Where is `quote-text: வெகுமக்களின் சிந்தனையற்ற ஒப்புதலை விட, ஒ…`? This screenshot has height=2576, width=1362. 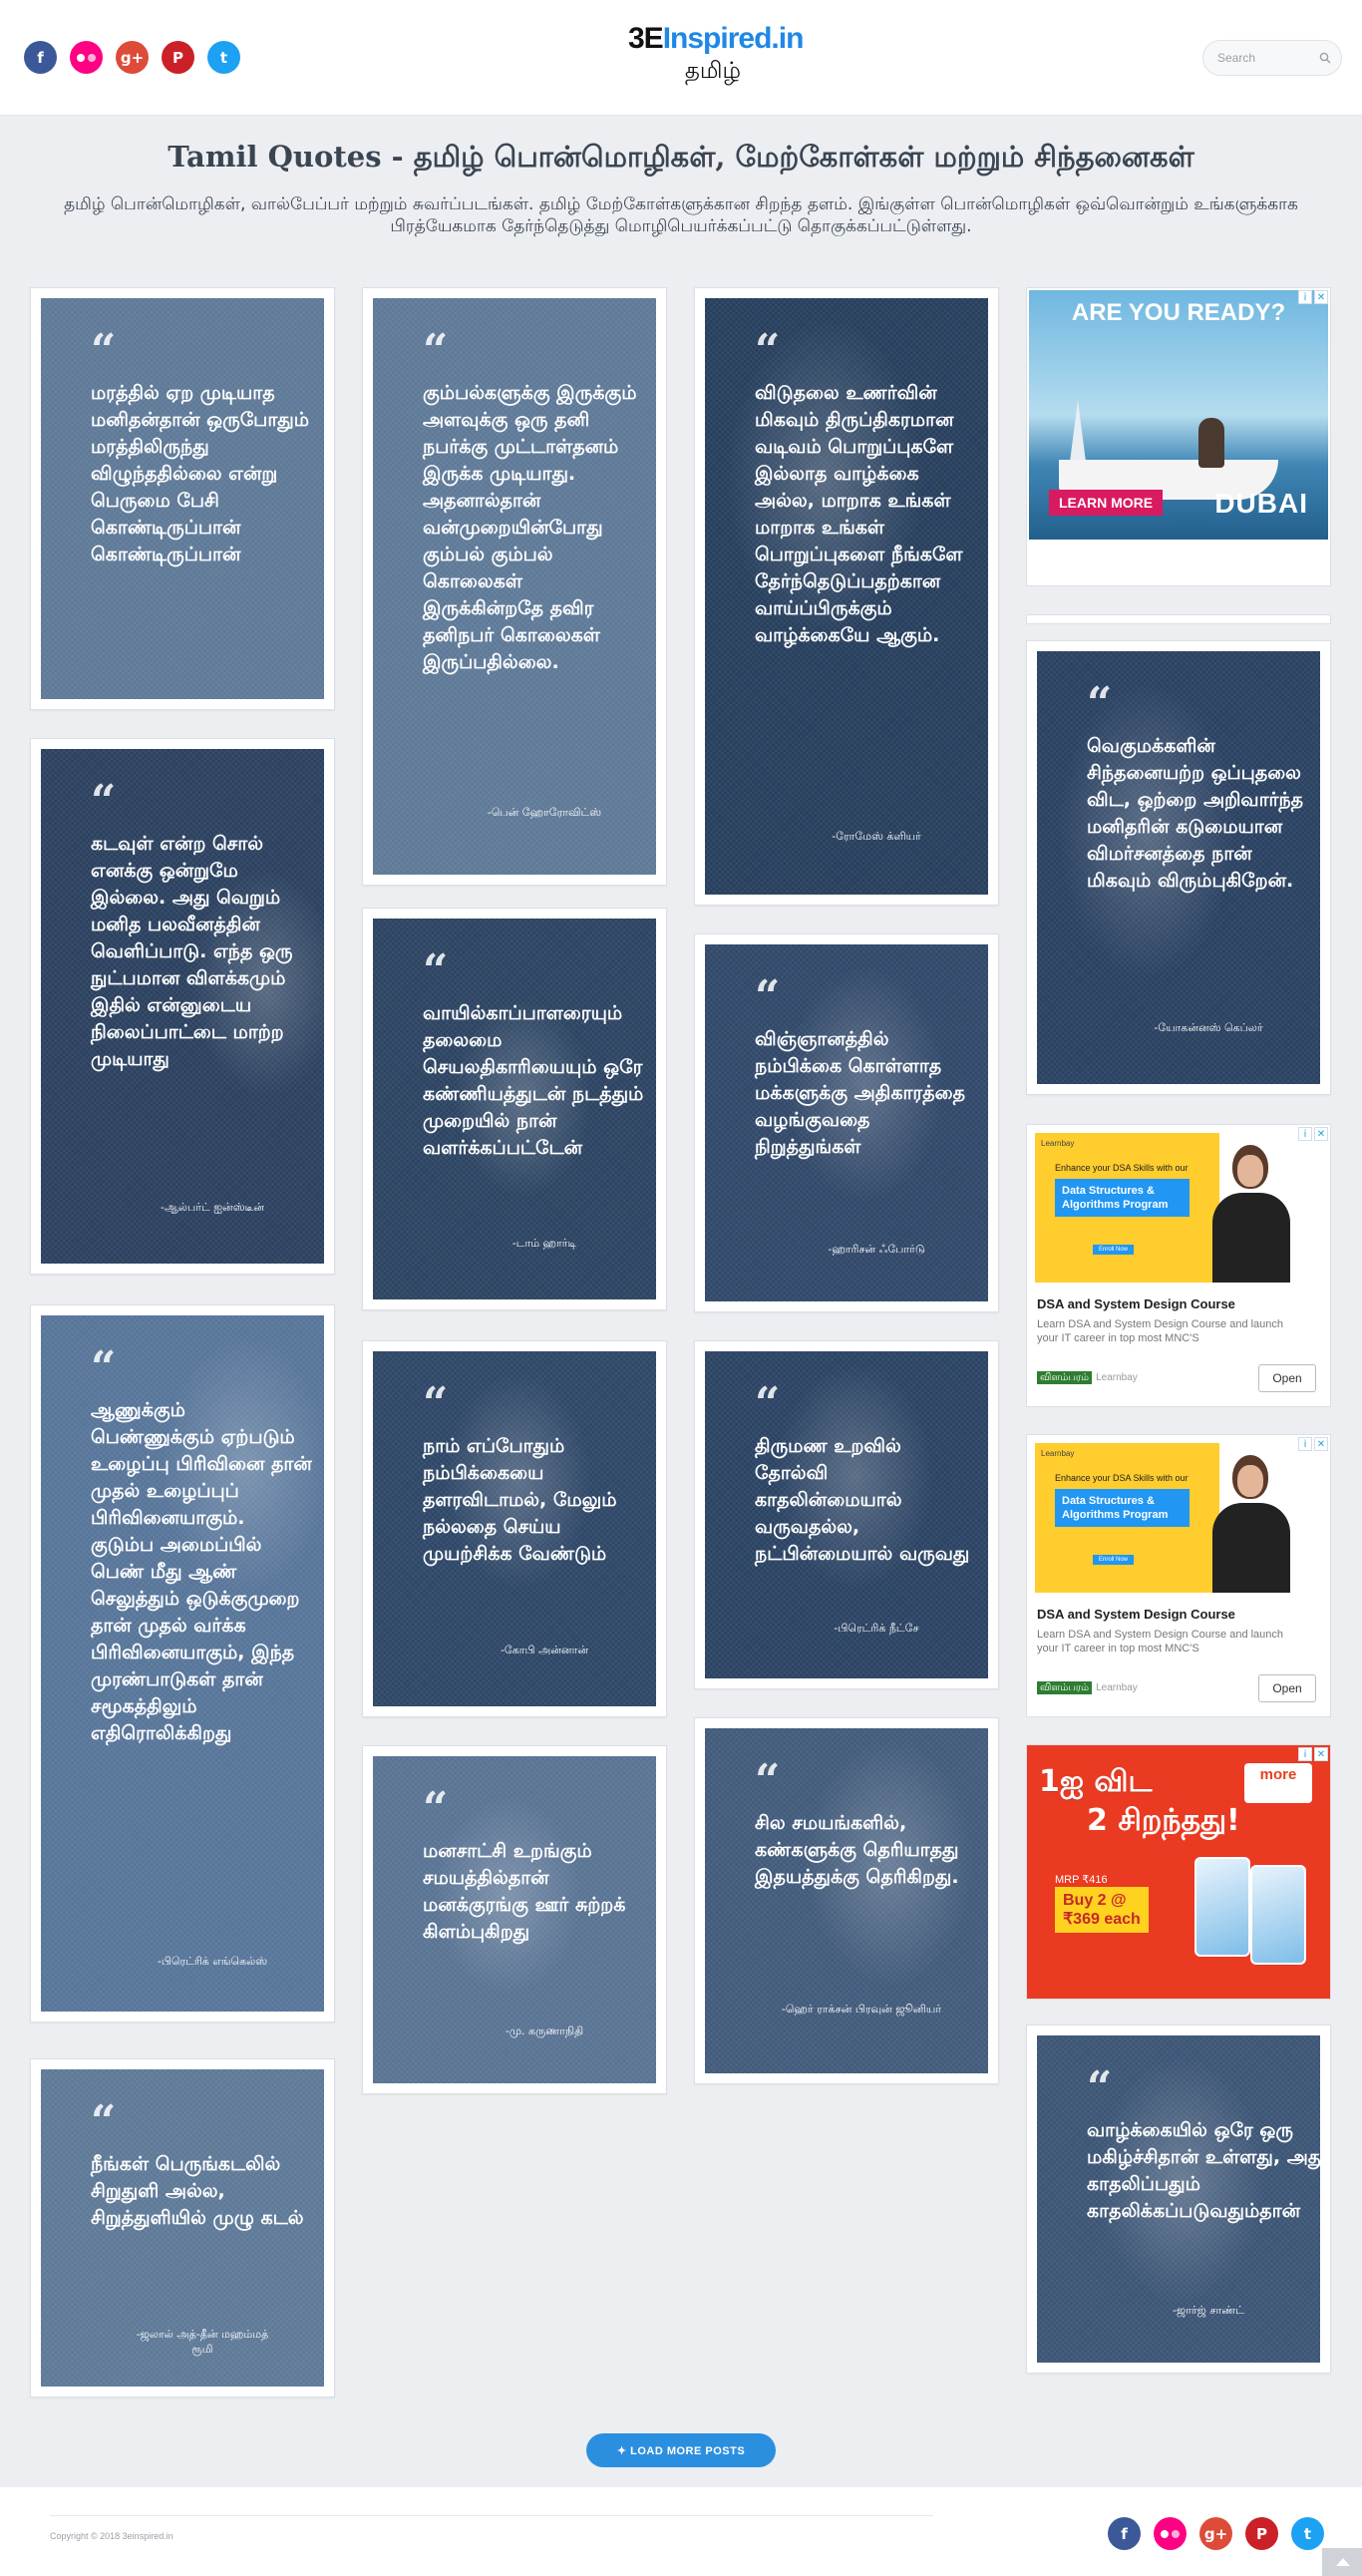
quote-text: வெகுமக்களின் சிந்தனையற்ற ஒப்புதலை விட, ஒ… is located at coordinates (1195, 813).